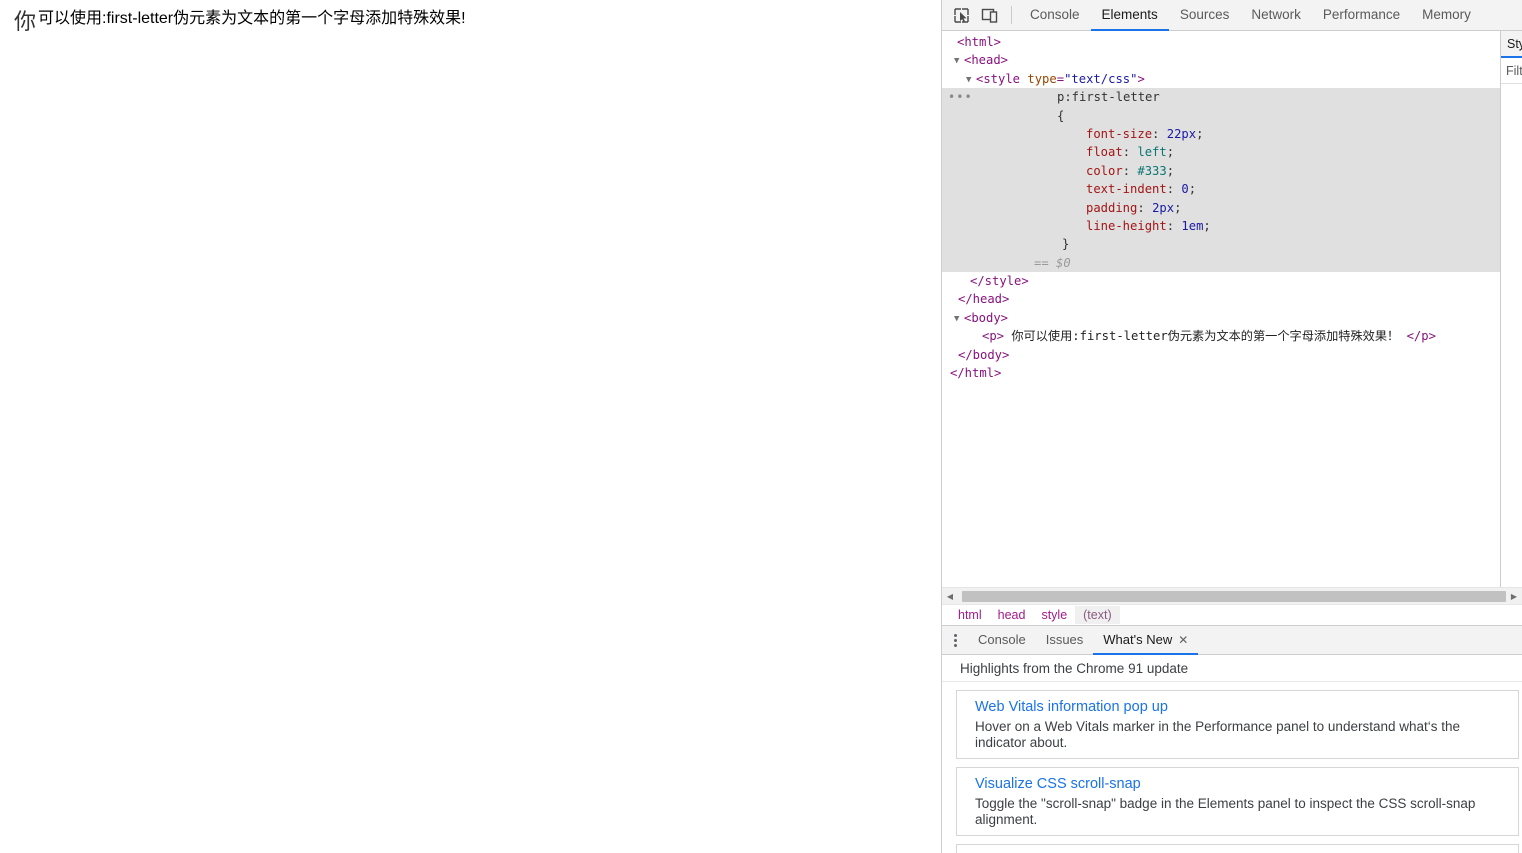  Describe the element at coordinates (1183, 640) in the screenshot. I see `close-icon: ✕` at that location.